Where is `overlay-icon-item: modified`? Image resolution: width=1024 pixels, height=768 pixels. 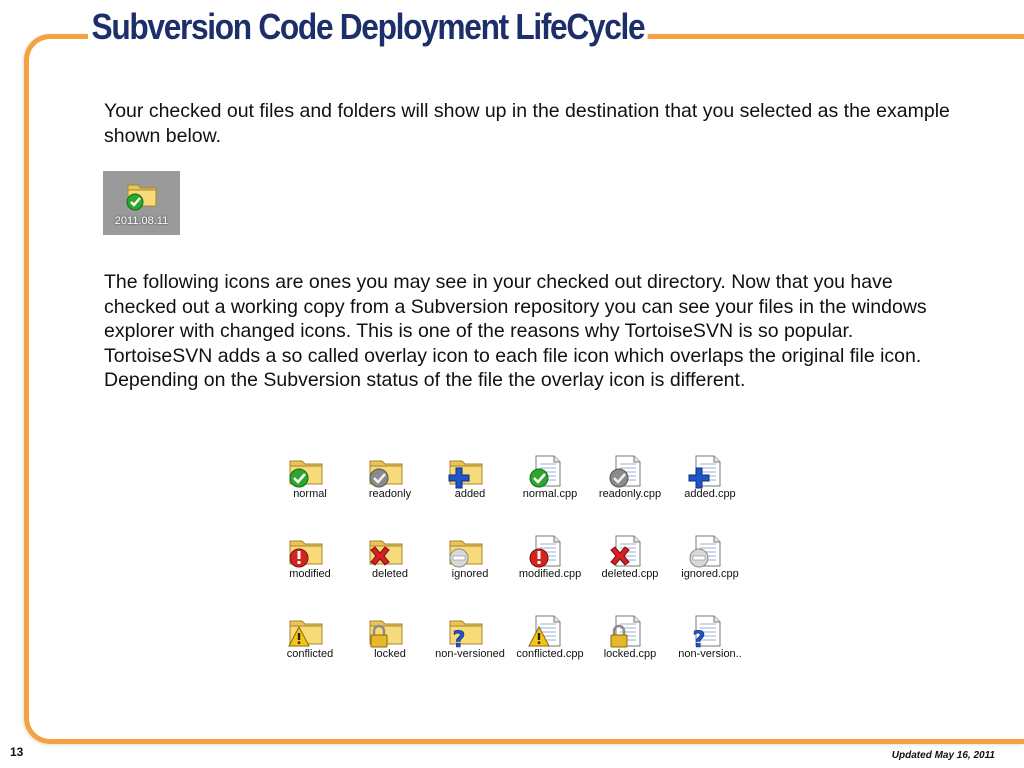 overlay-icon-item: modified is located at coordinates (310, 568).